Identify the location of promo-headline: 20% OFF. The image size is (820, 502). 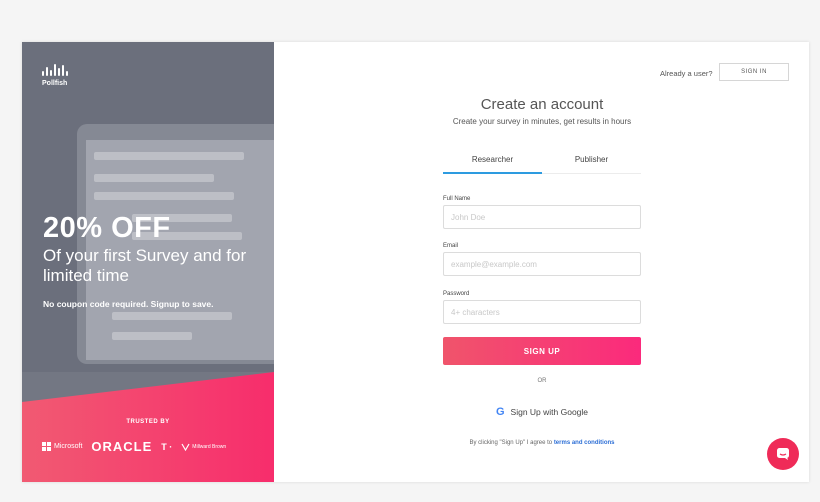
(107, 228).